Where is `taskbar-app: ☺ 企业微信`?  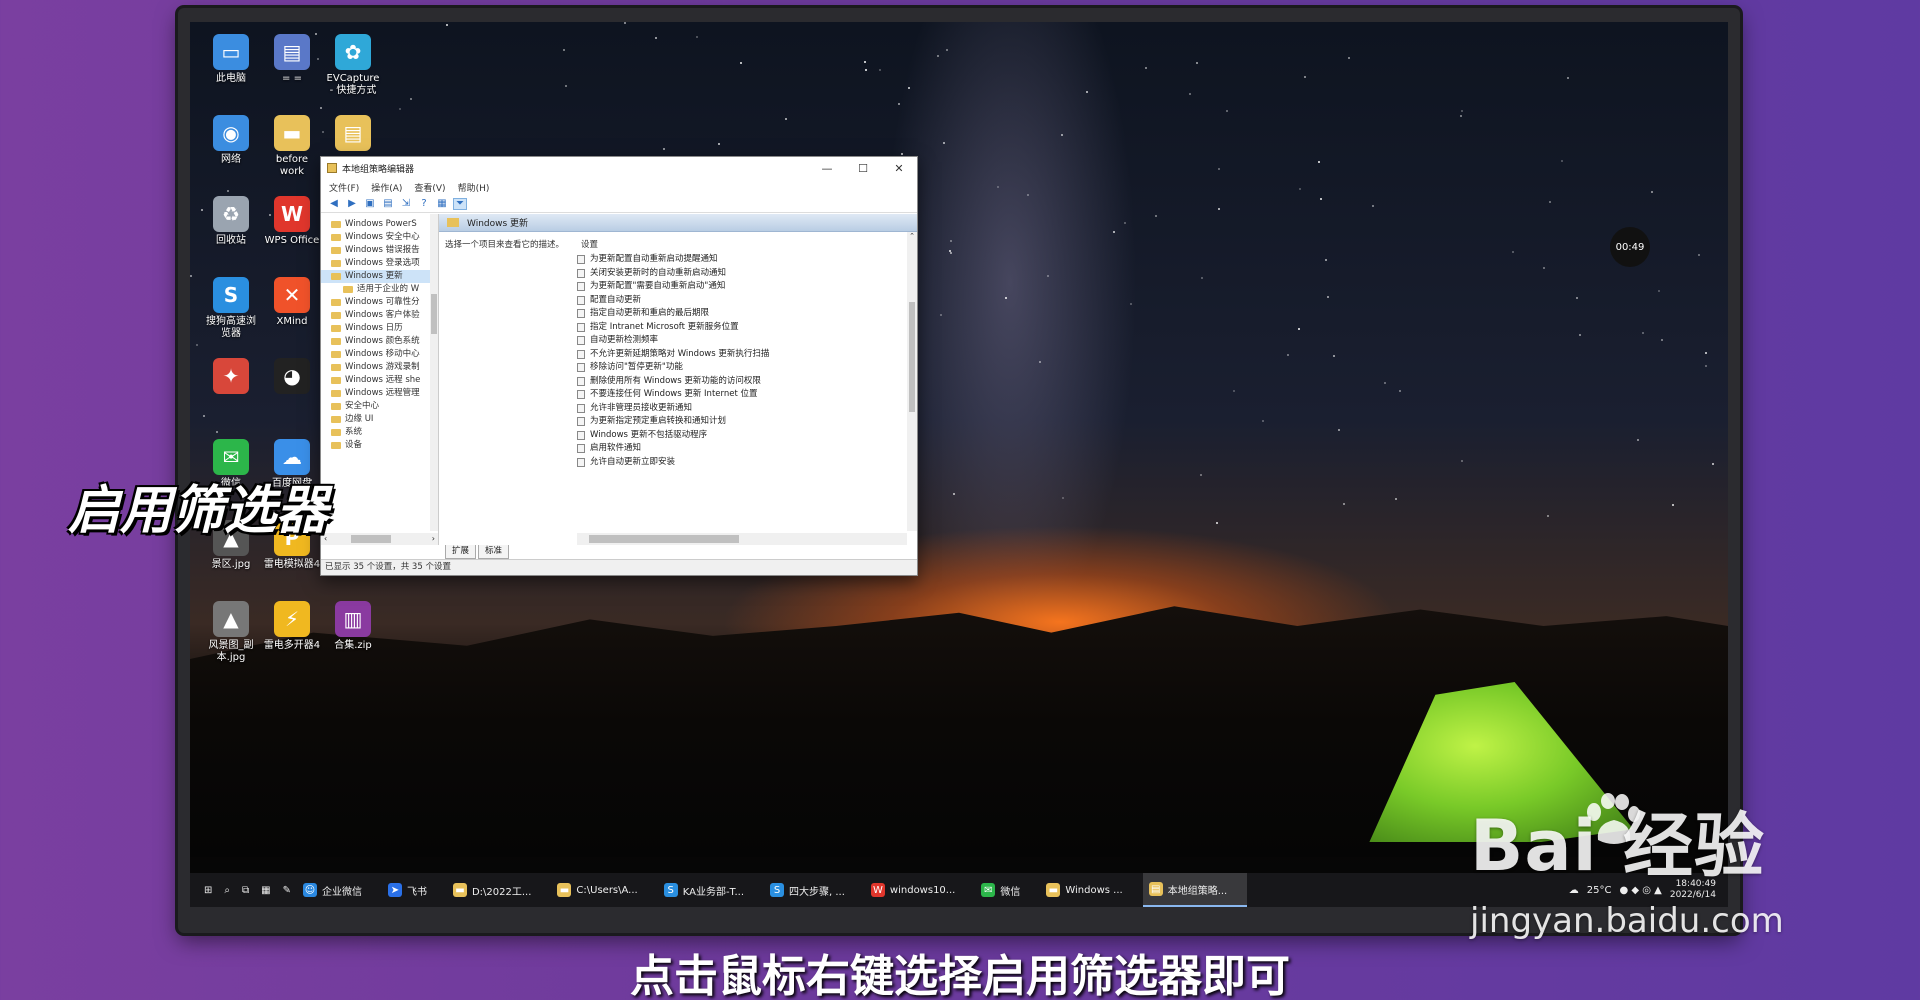
taskbar-app: ☺ 企业微信 is located at coordinates (339, 890).